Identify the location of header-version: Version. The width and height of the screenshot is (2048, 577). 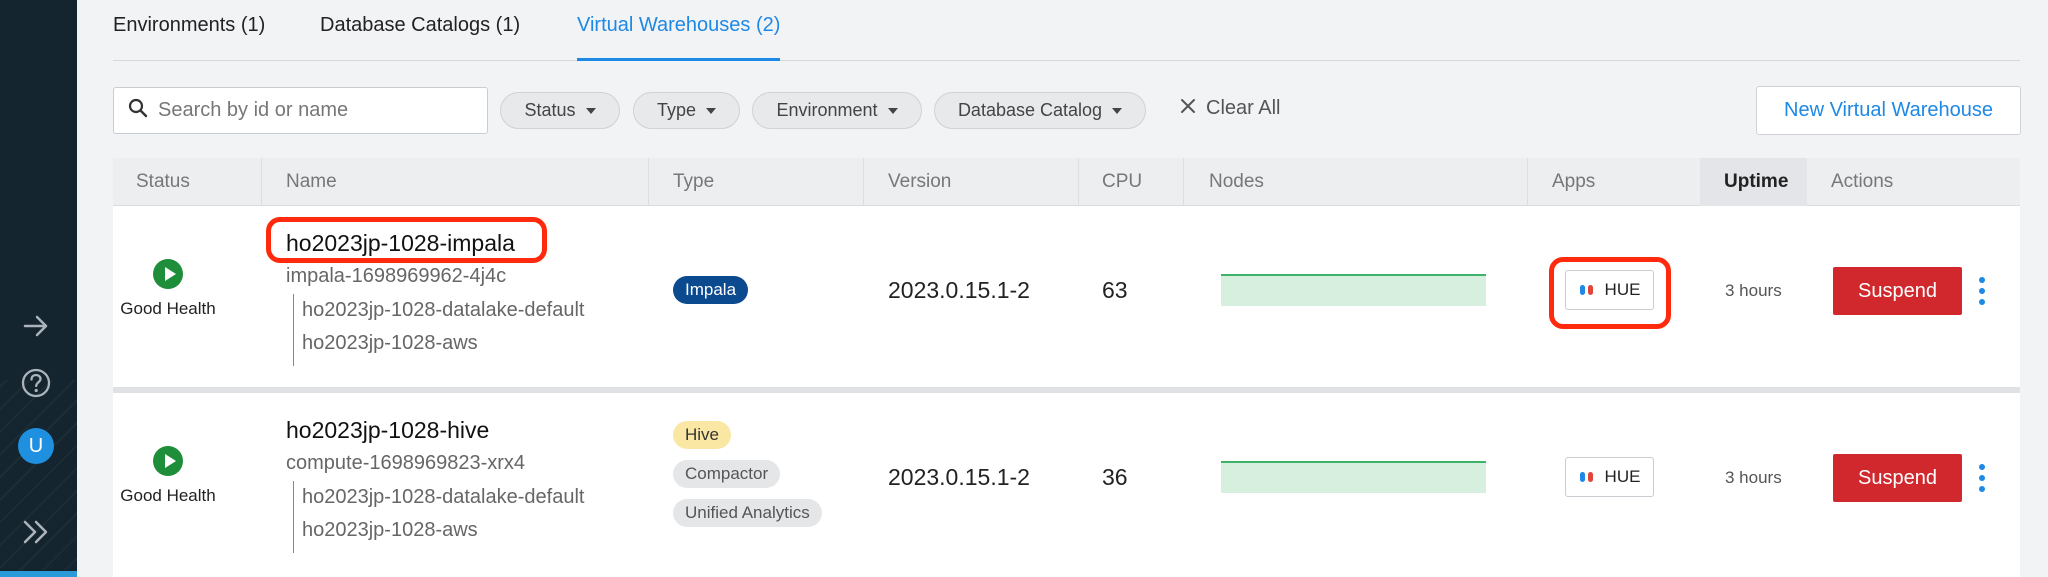
(919, 182).